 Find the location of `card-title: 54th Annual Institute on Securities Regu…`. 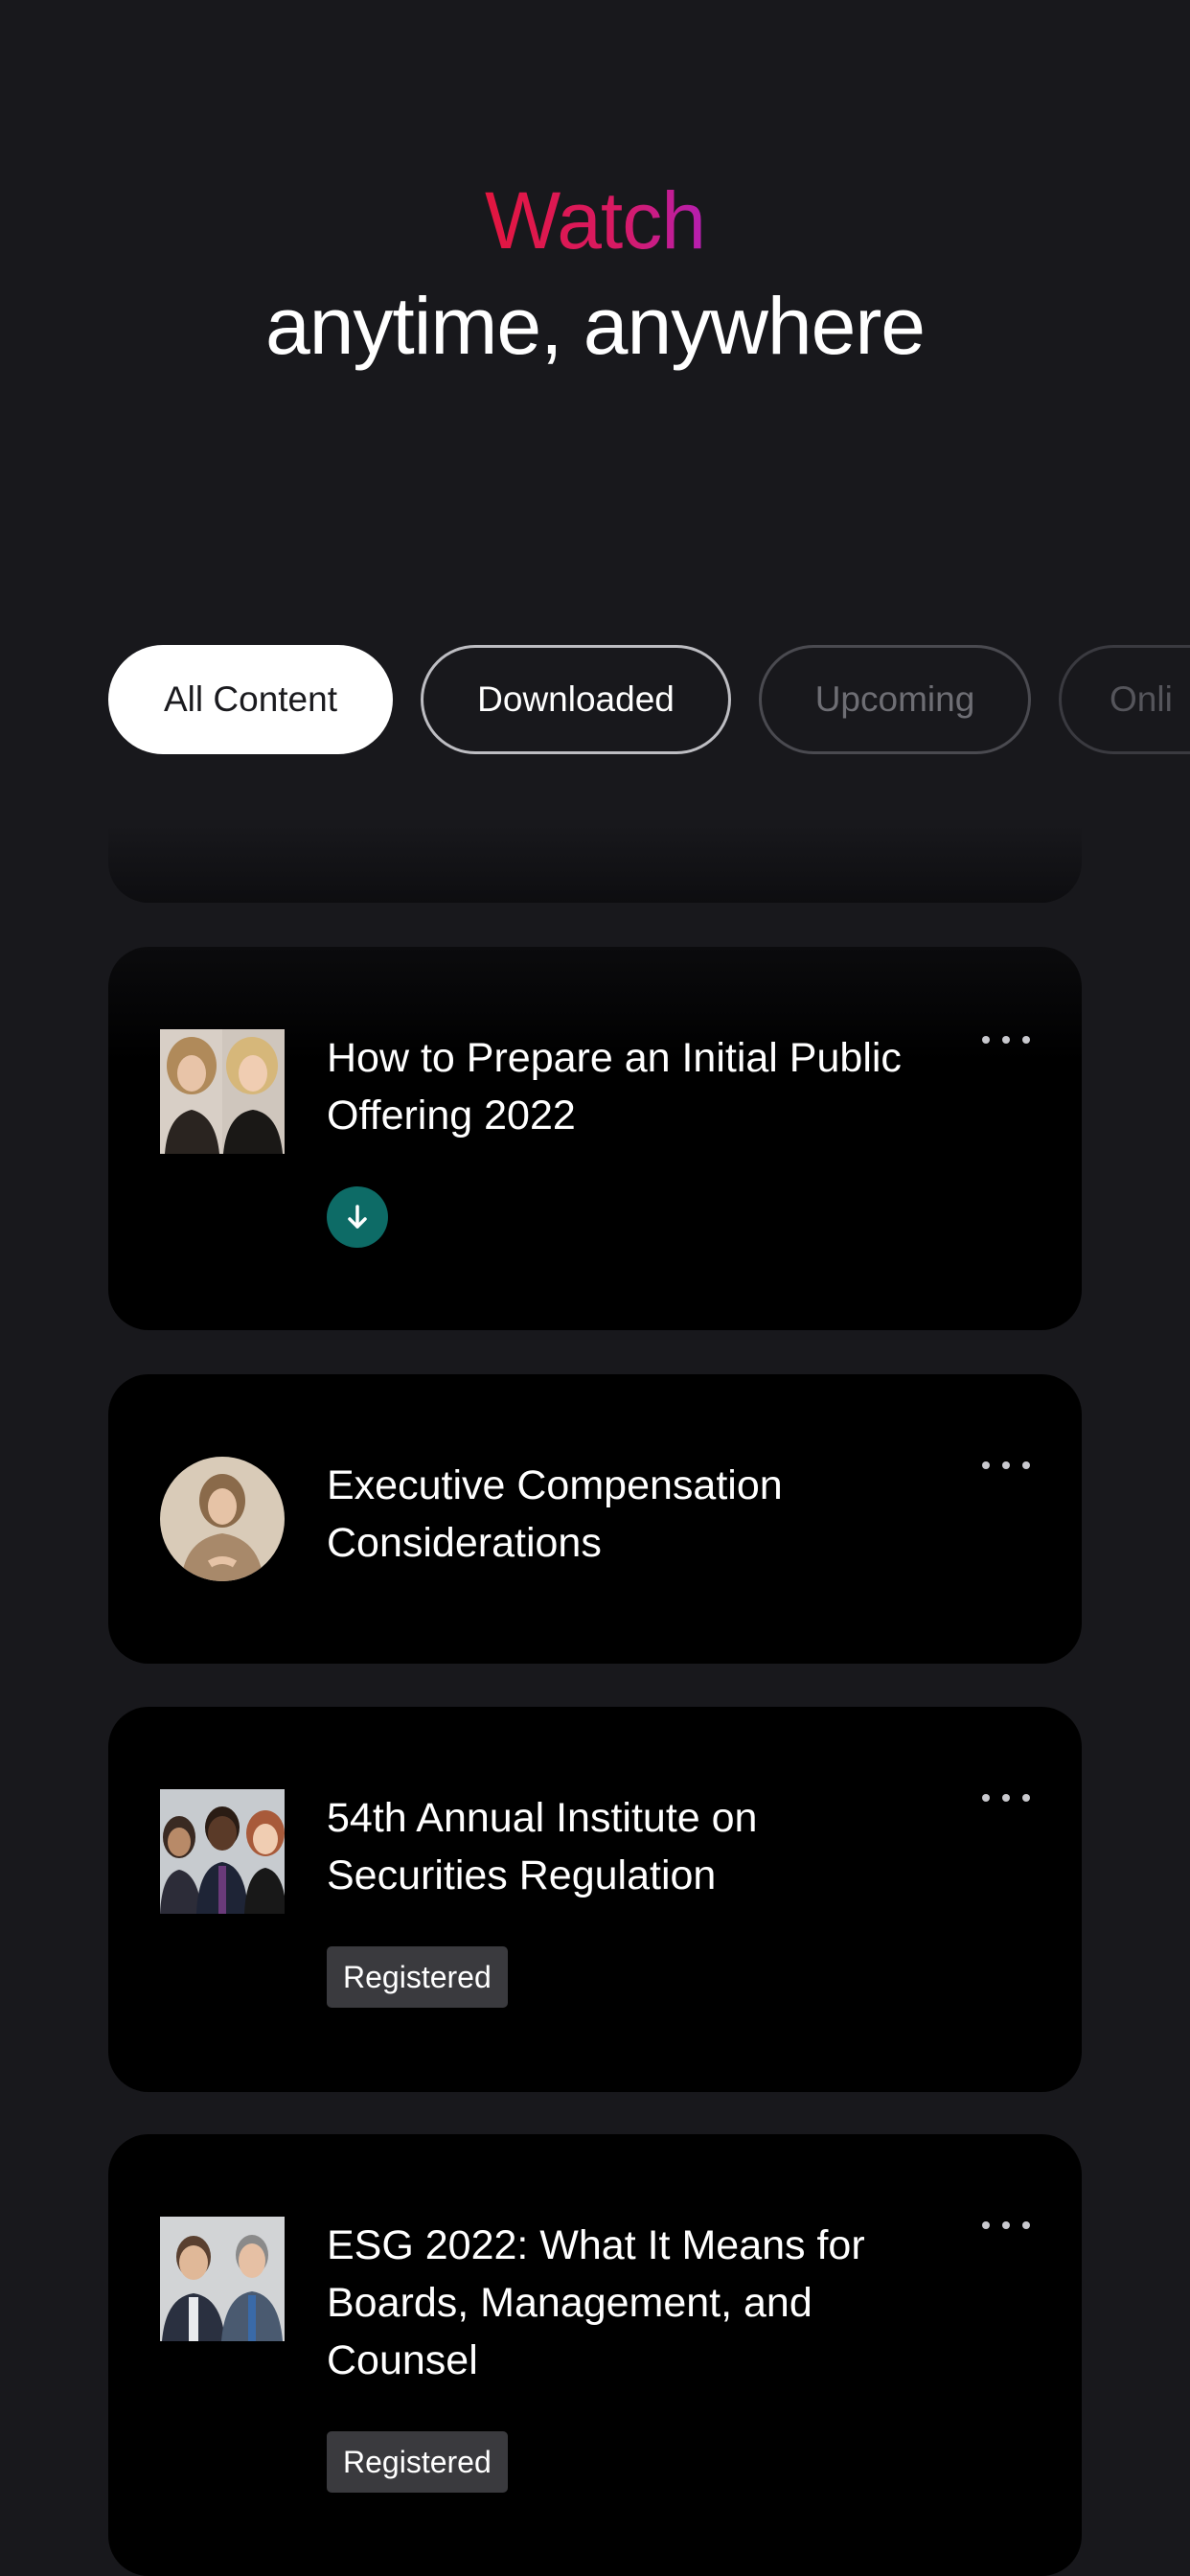

card-title: 54th Annual Institute on Securities Regu… is located at coordinates (543, 1846).